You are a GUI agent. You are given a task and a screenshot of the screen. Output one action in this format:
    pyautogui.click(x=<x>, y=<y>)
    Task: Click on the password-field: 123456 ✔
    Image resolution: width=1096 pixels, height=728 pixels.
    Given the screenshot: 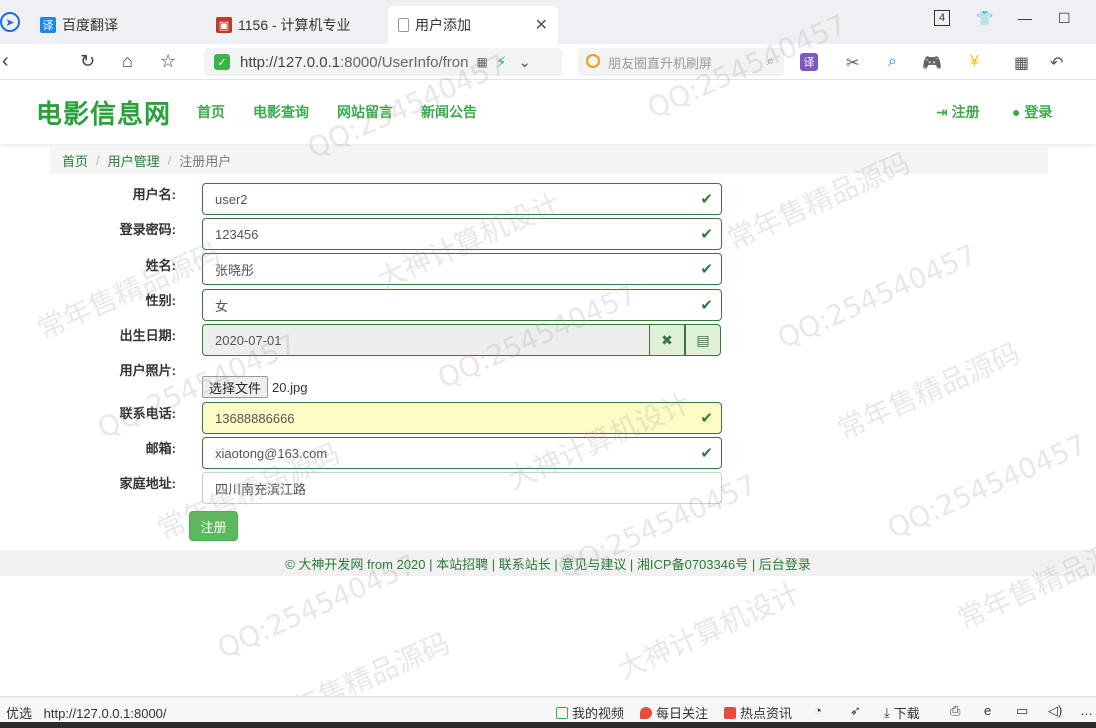 What is the action you would take?
    pyautogui.click(x=462, y=234)
    